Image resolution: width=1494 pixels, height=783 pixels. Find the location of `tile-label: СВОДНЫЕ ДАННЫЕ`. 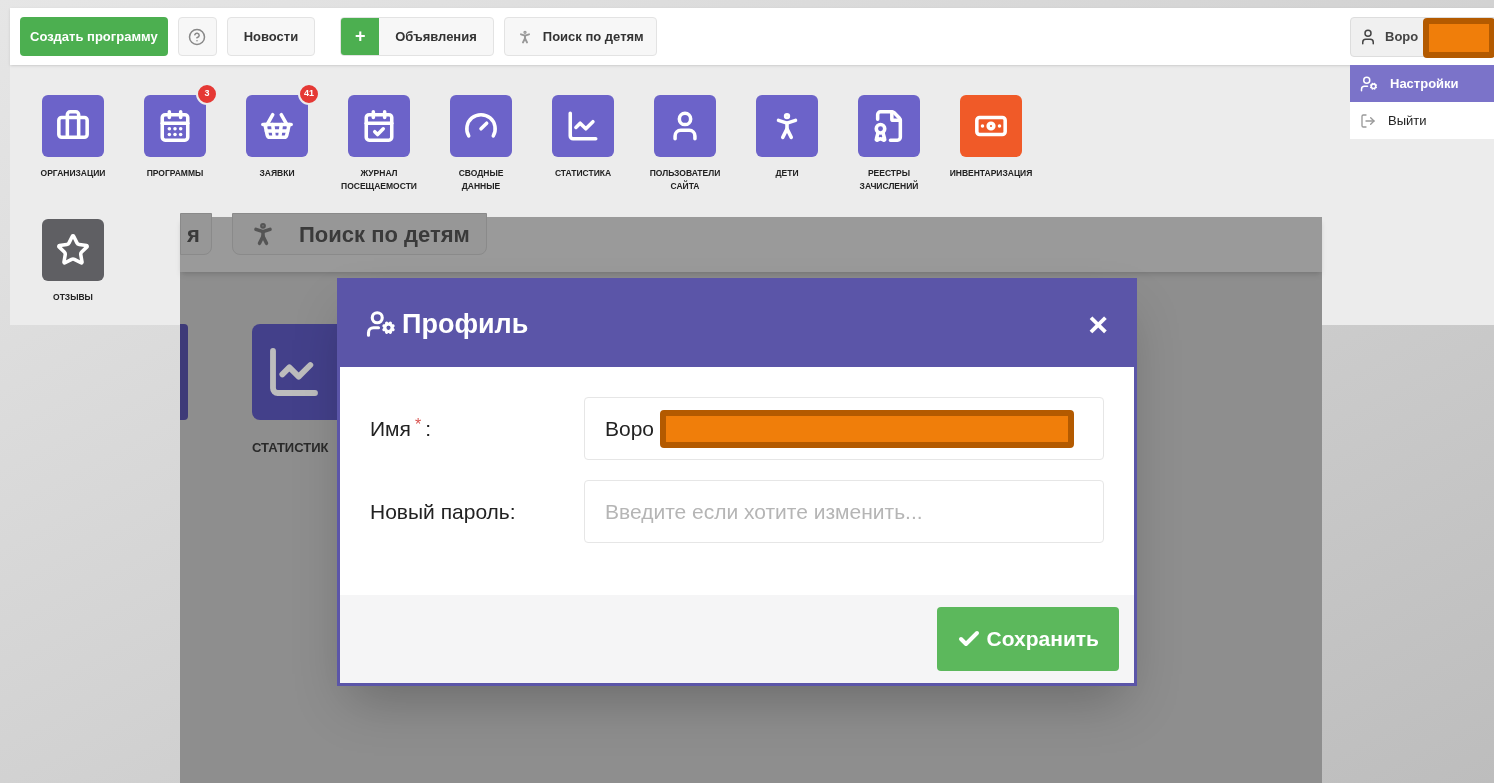

tile-label: СВОДНЫЕ ДАННЫЕ is located at coordinates (481, 180).